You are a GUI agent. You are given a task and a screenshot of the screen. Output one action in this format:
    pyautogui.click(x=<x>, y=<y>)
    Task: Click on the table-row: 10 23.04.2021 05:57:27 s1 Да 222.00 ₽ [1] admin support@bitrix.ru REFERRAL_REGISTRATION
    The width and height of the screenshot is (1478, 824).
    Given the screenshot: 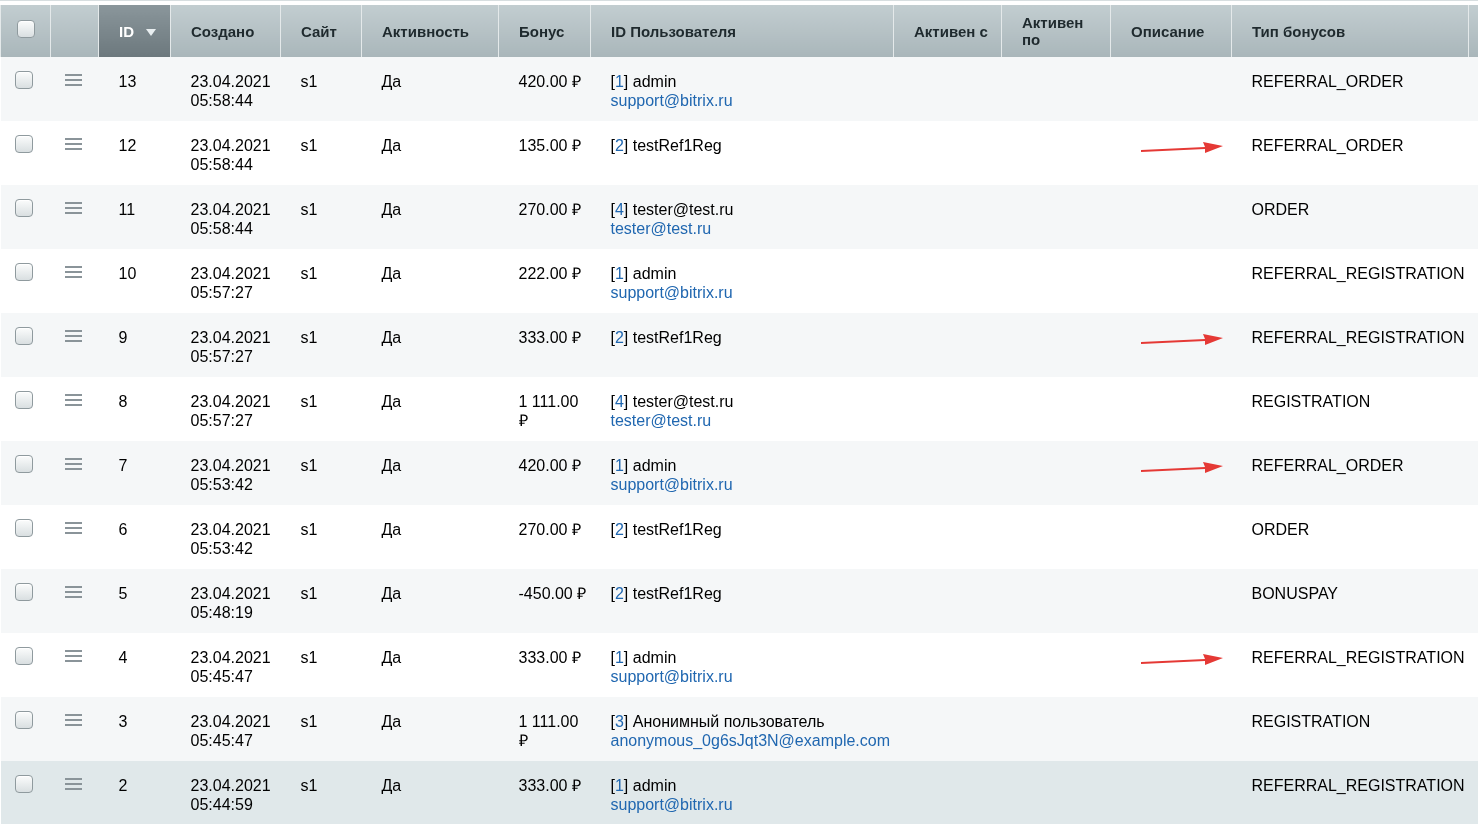 What is the action you would take?
    pyautogui.click(x=739, y=281)
    